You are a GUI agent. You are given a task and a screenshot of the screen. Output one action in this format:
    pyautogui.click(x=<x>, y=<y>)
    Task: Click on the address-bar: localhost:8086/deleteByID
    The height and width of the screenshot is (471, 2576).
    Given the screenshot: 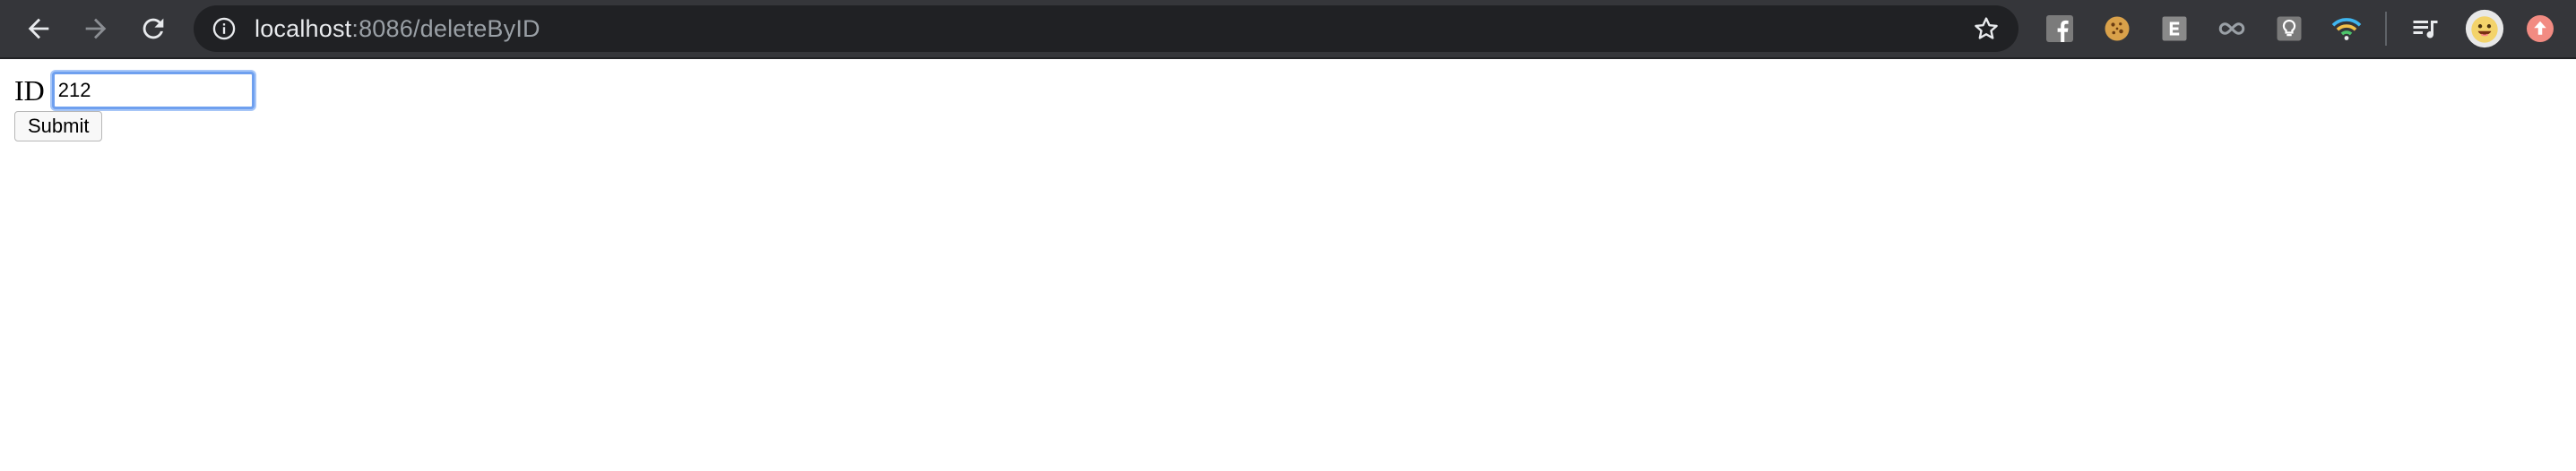 What is the action you would take?
    pyautogui.click(x=1106, y=28)
    